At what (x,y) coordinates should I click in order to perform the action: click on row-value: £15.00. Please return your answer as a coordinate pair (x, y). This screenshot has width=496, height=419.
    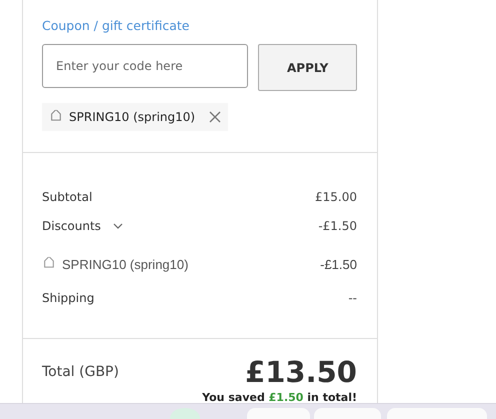
    Looking at the image, I should click on (336, 197).